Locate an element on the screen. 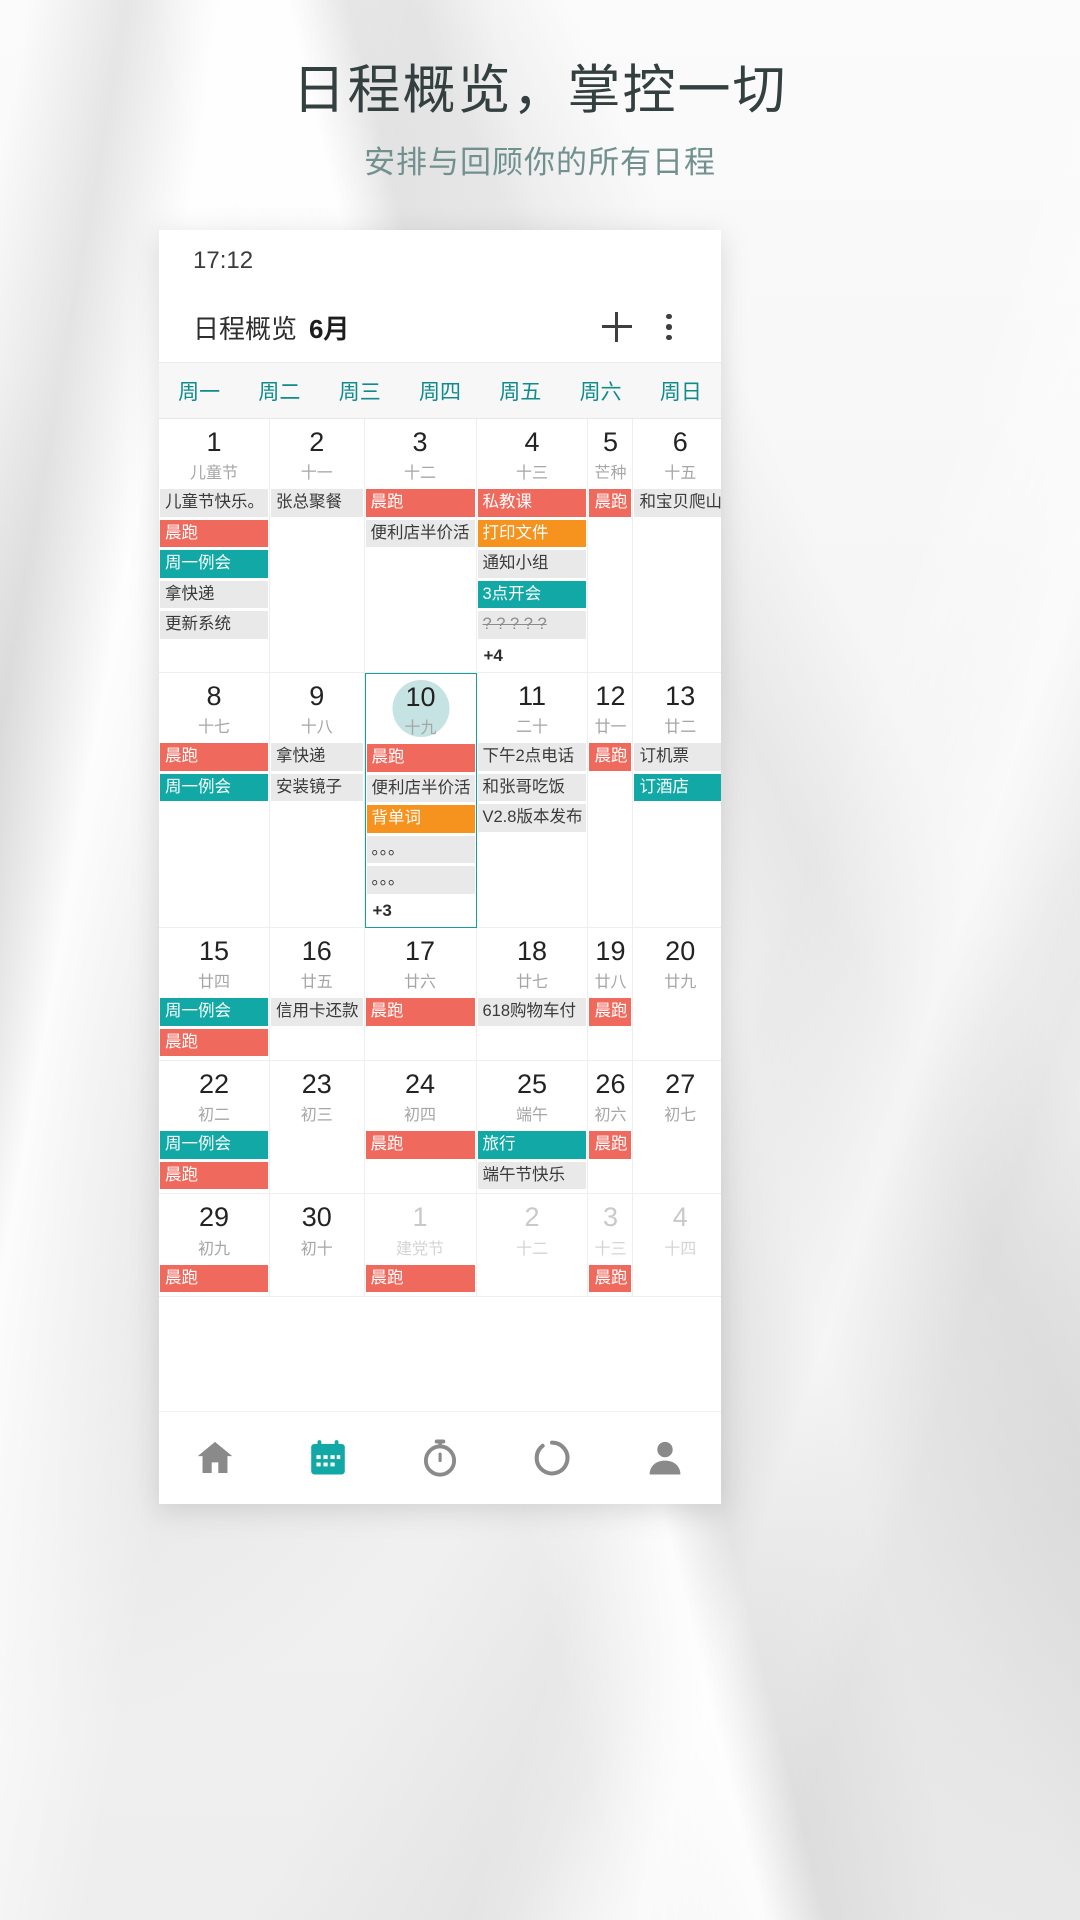 The width and height of the screenshot is (1080, 1920). calendar-day-cell: 30 初十 is located at coordinates (317, 1246).